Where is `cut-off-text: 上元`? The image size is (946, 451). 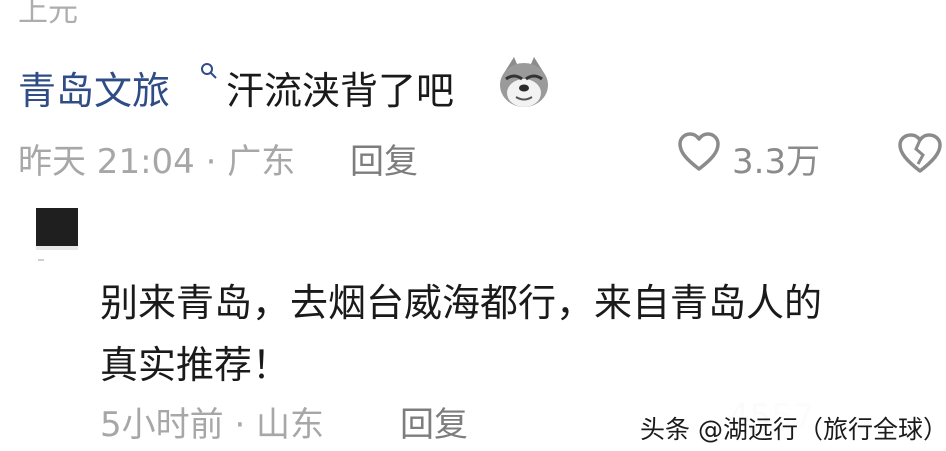
cut-off-text: 上元 is located at coordinates (48, 14).